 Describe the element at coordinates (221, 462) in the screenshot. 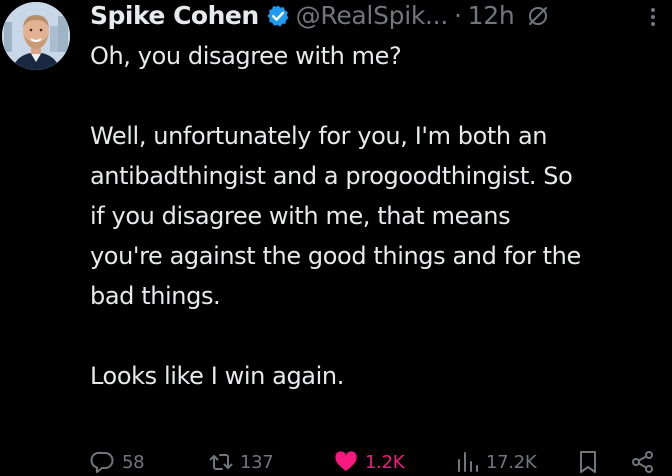

I see `repost-icon` at that location.